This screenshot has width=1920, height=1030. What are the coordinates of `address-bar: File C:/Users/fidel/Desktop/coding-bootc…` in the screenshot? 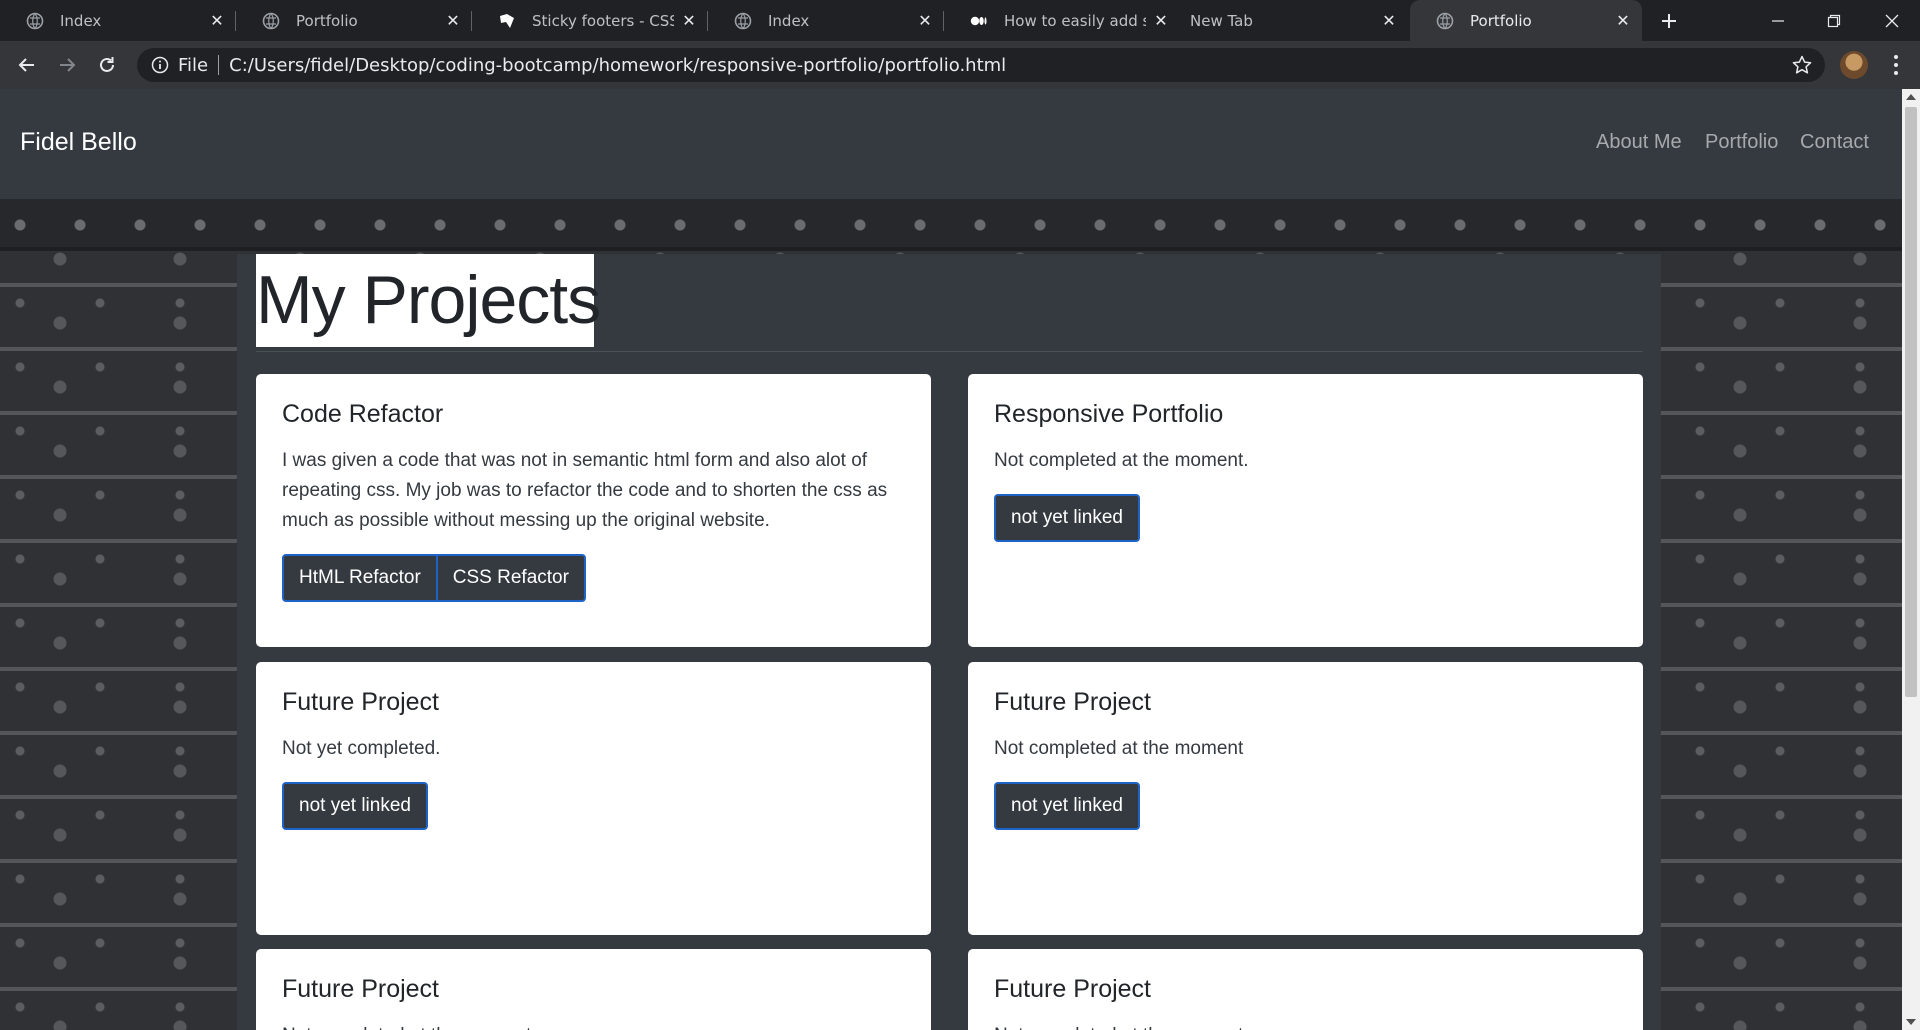 It's located at (981, 65).